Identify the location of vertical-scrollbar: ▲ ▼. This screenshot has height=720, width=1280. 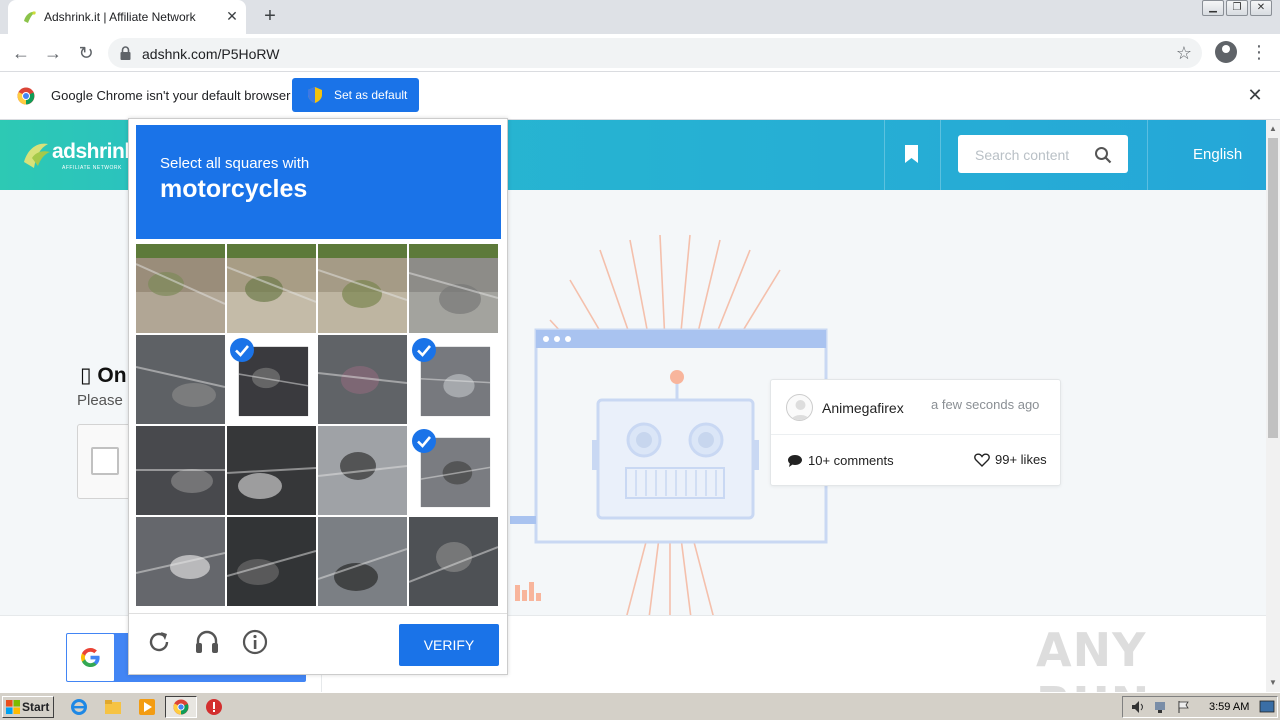
(1273, 406).